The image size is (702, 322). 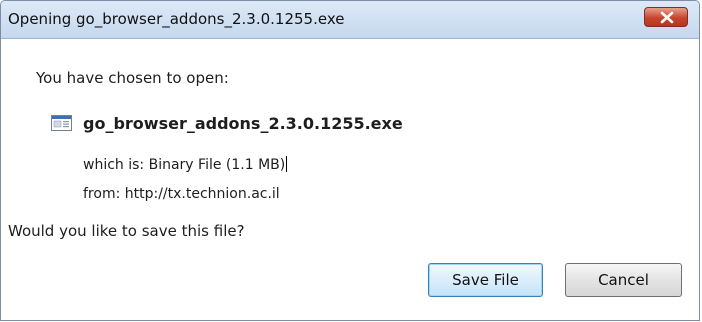 What do you see at coordinates (61, 123) in the screenshot?
I see `executable-file-icon` at bounding box center [61, 123].